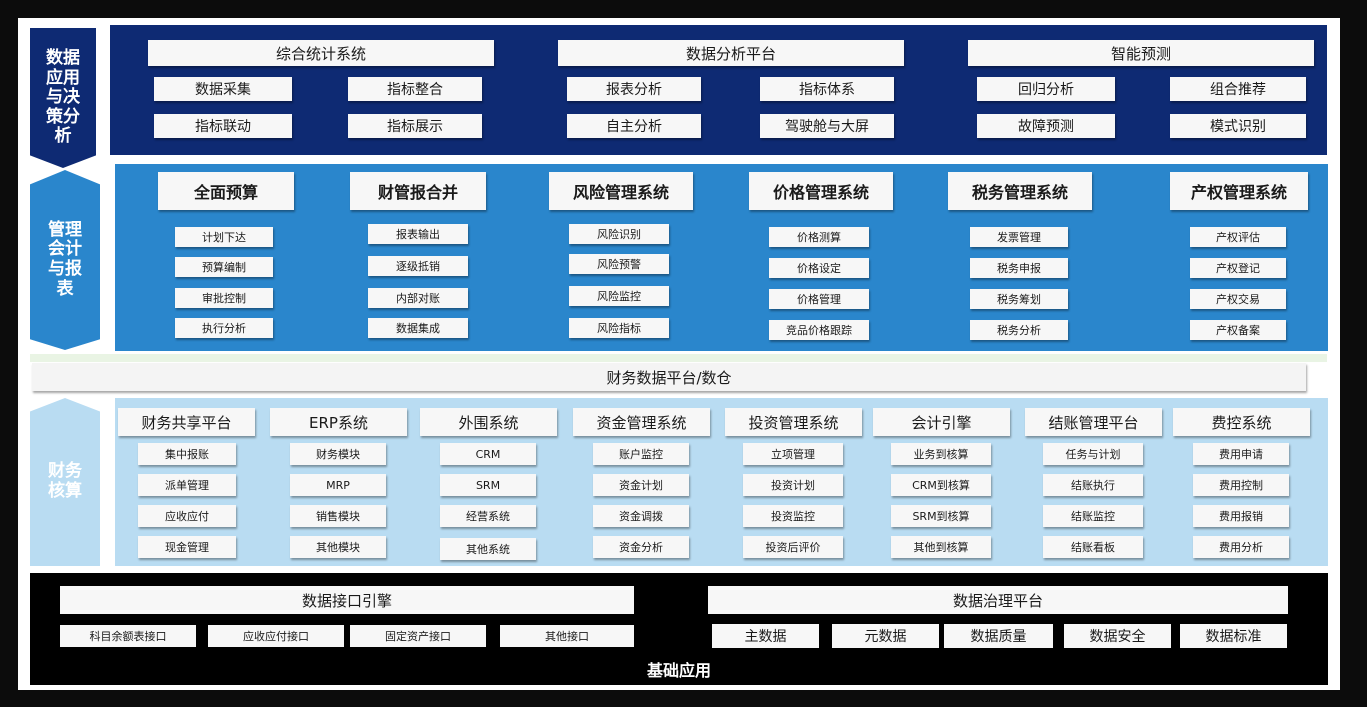 The width and height of the screenshot is (1367, 707). What do you see at coordinates (224, 237) in the screenshot?
I see `management-item: 计划下达` at bounding box center [224, 237].